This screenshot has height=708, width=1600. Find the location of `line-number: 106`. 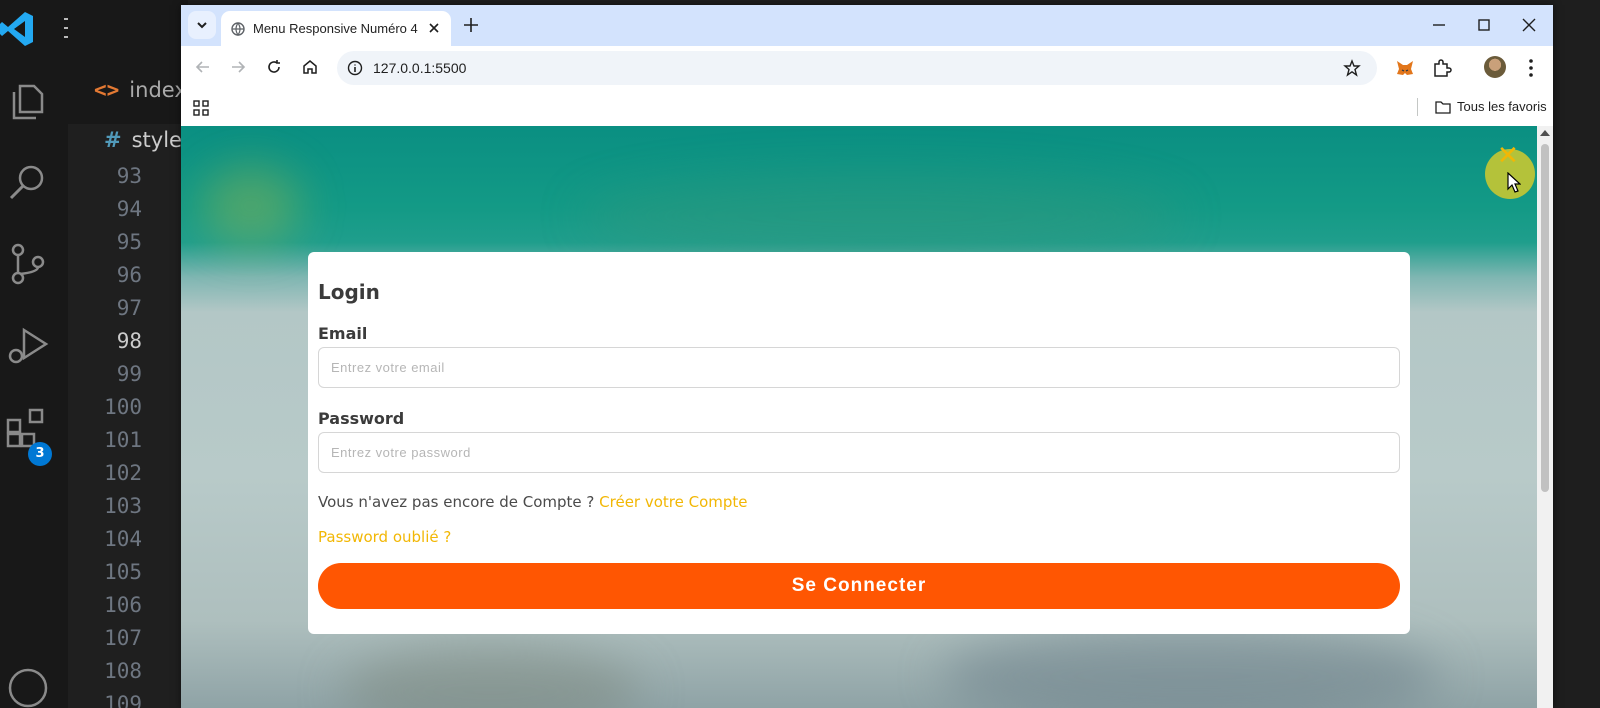

line-number: 106 is located at coordinates (123, 605).